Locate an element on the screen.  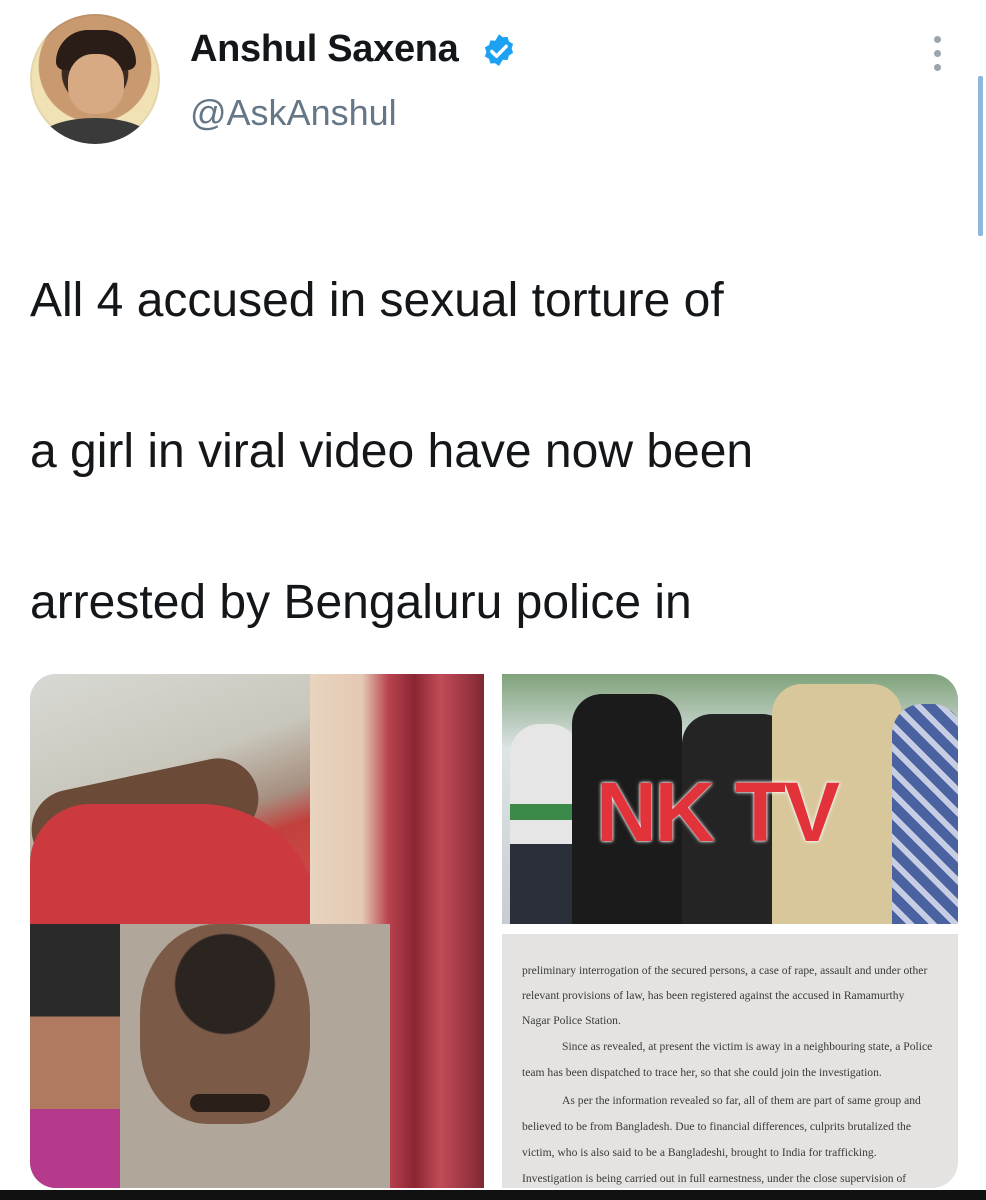
media-image-arrest: NK TV is located at coordinates (730, 799).